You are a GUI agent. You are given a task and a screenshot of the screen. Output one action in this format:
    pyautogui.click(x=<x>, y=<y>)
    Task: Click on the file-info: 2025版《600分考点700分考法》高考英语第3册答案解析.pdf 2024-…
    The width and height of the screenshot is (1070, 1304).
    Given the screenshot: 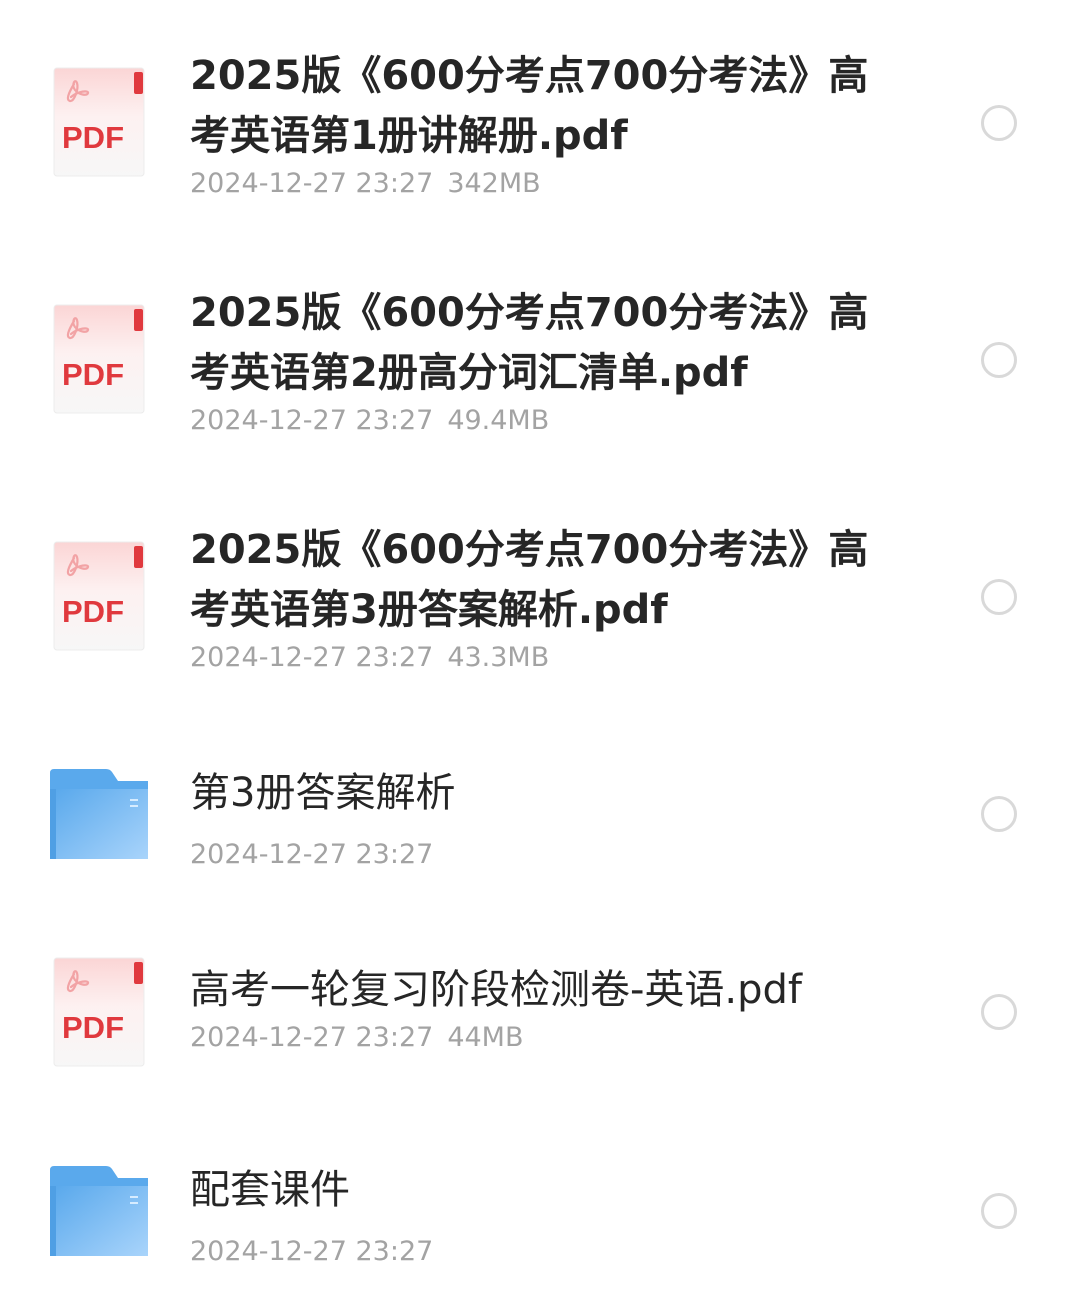 What is the action you would take?
    pyautogui.click(x=535, y=598)
    